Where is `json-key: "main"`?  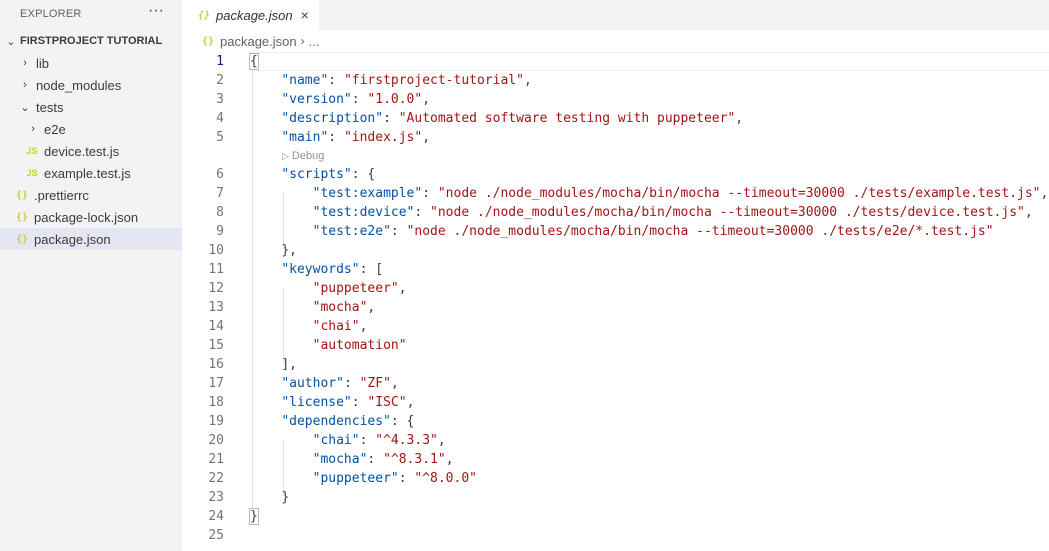
json-key: "main" is located at coordinates (305, 137).